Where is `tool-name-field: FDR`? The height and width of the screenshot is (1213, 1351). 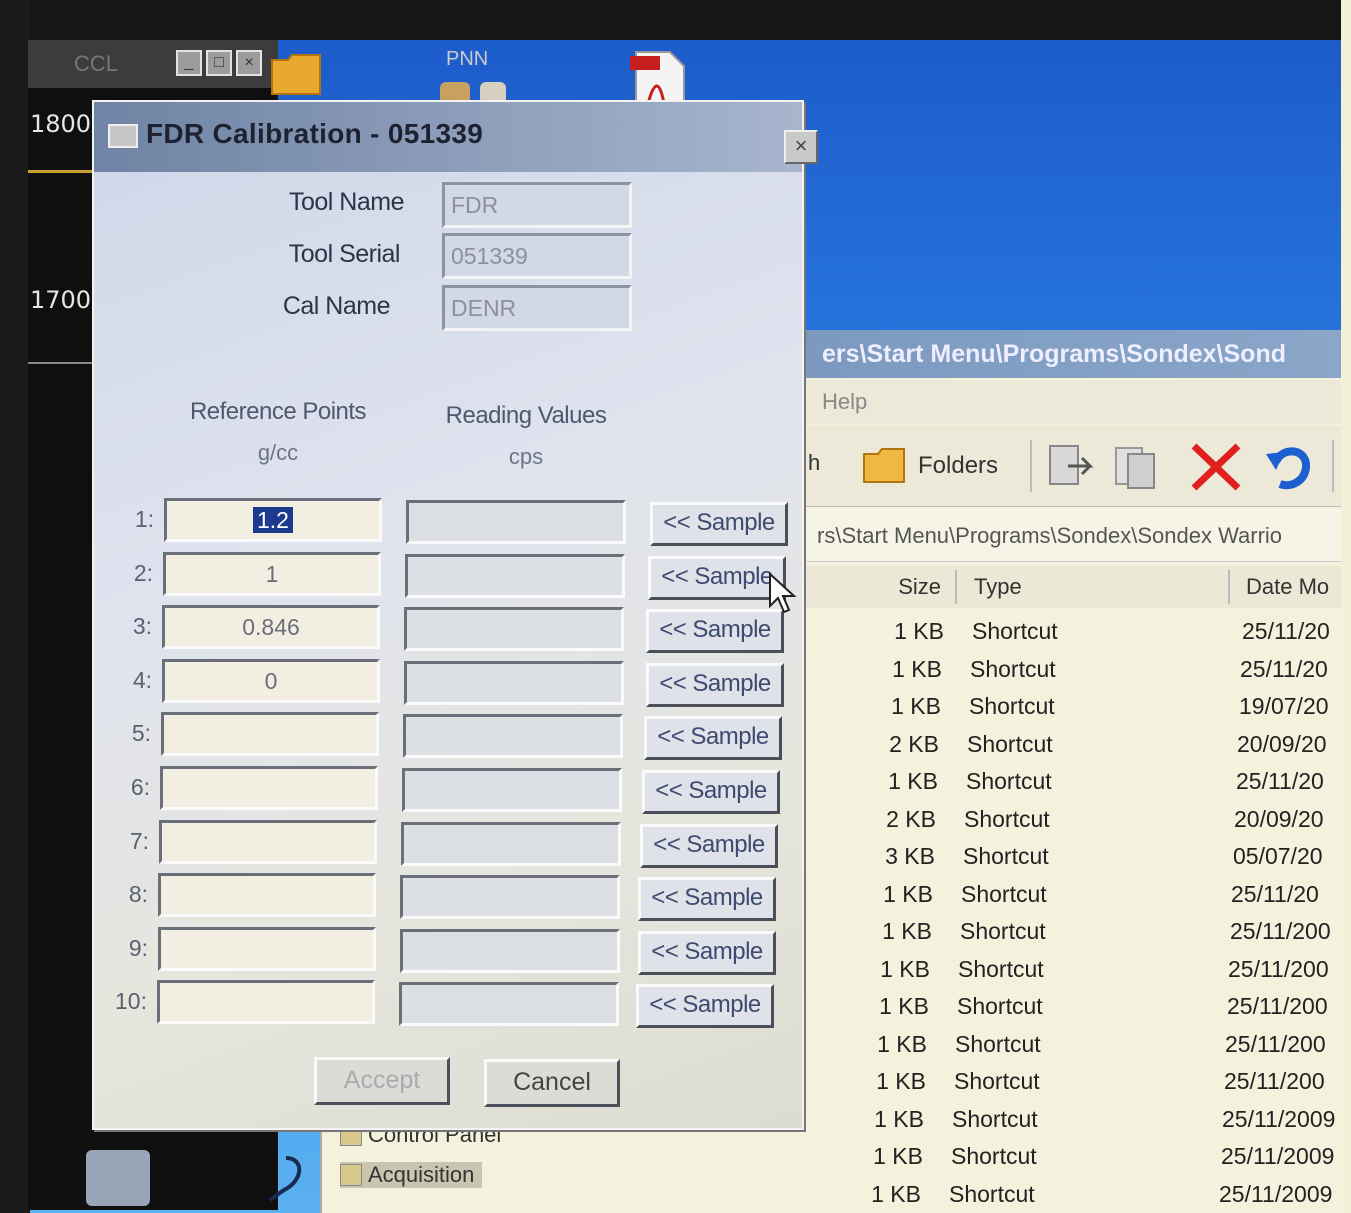 tool-name-field: FDR is located at coordinates (537, 205).